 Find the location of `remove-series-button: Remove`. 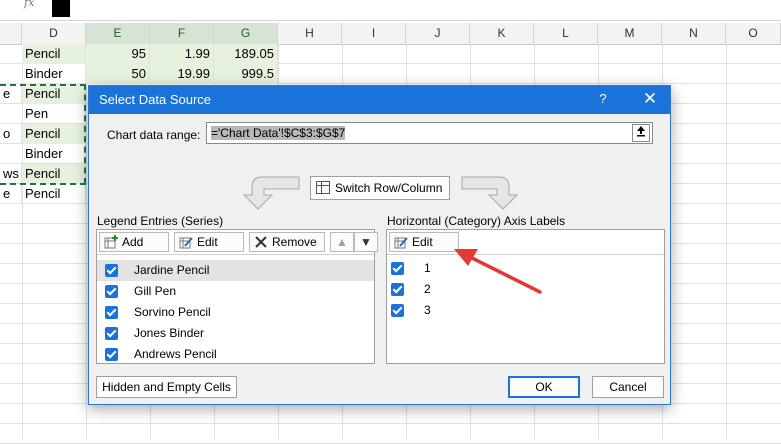

remove-series-button: Remove is located at coordinates (287, 242).